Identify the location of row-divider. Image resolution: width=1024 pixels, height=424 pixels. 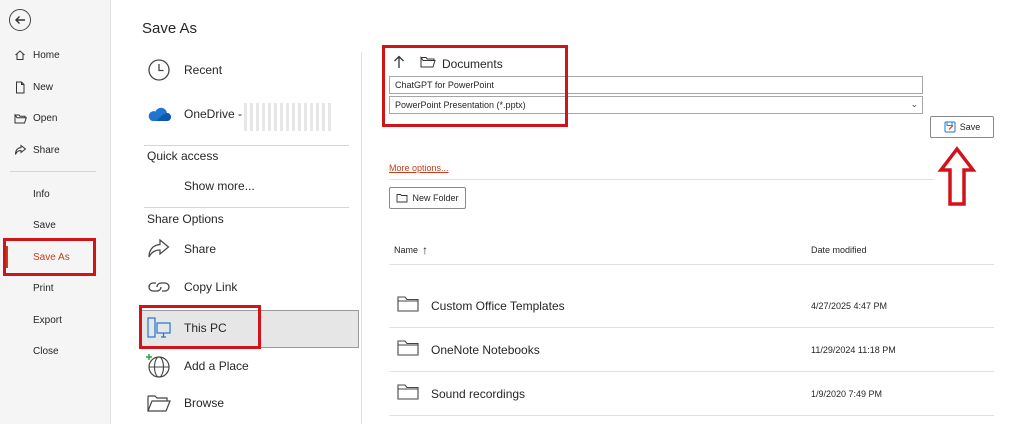
(691, 415).